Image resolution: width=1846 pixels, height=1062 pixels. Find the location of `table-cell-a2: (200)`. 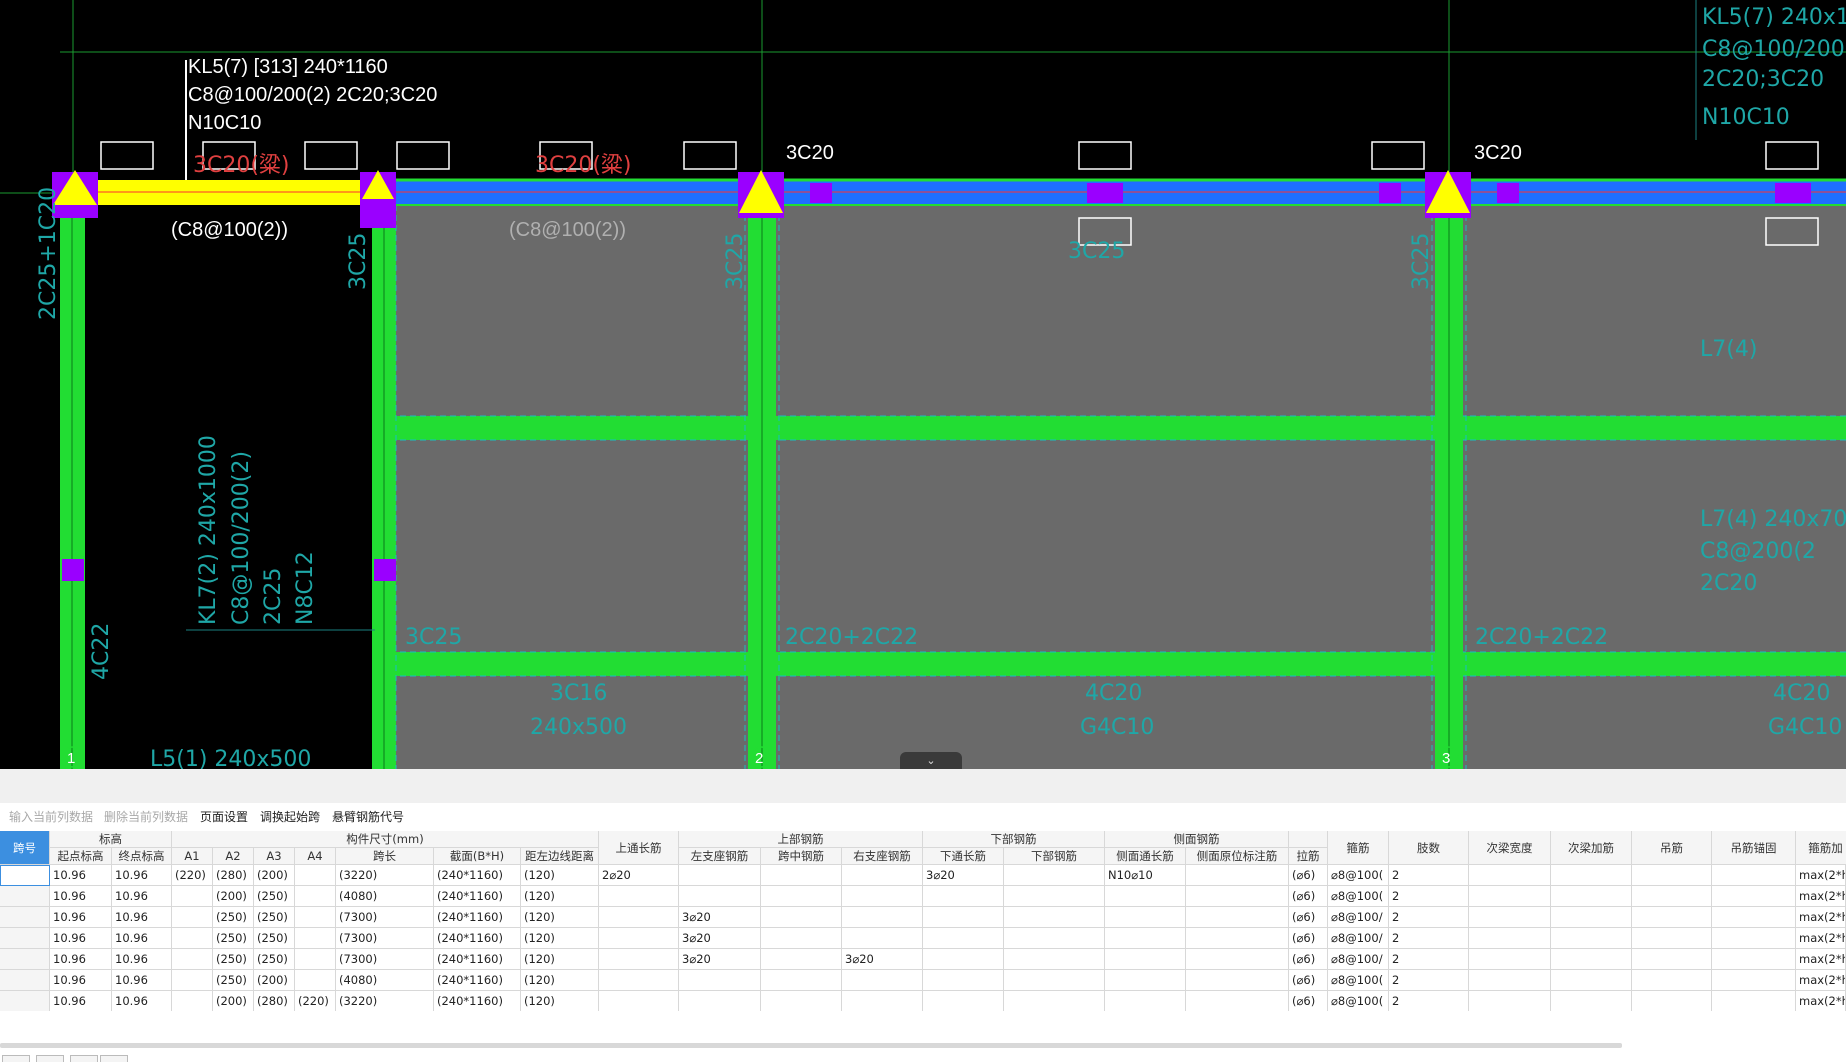

table-cell-a2: (200) is located at coordinates (233, 896).